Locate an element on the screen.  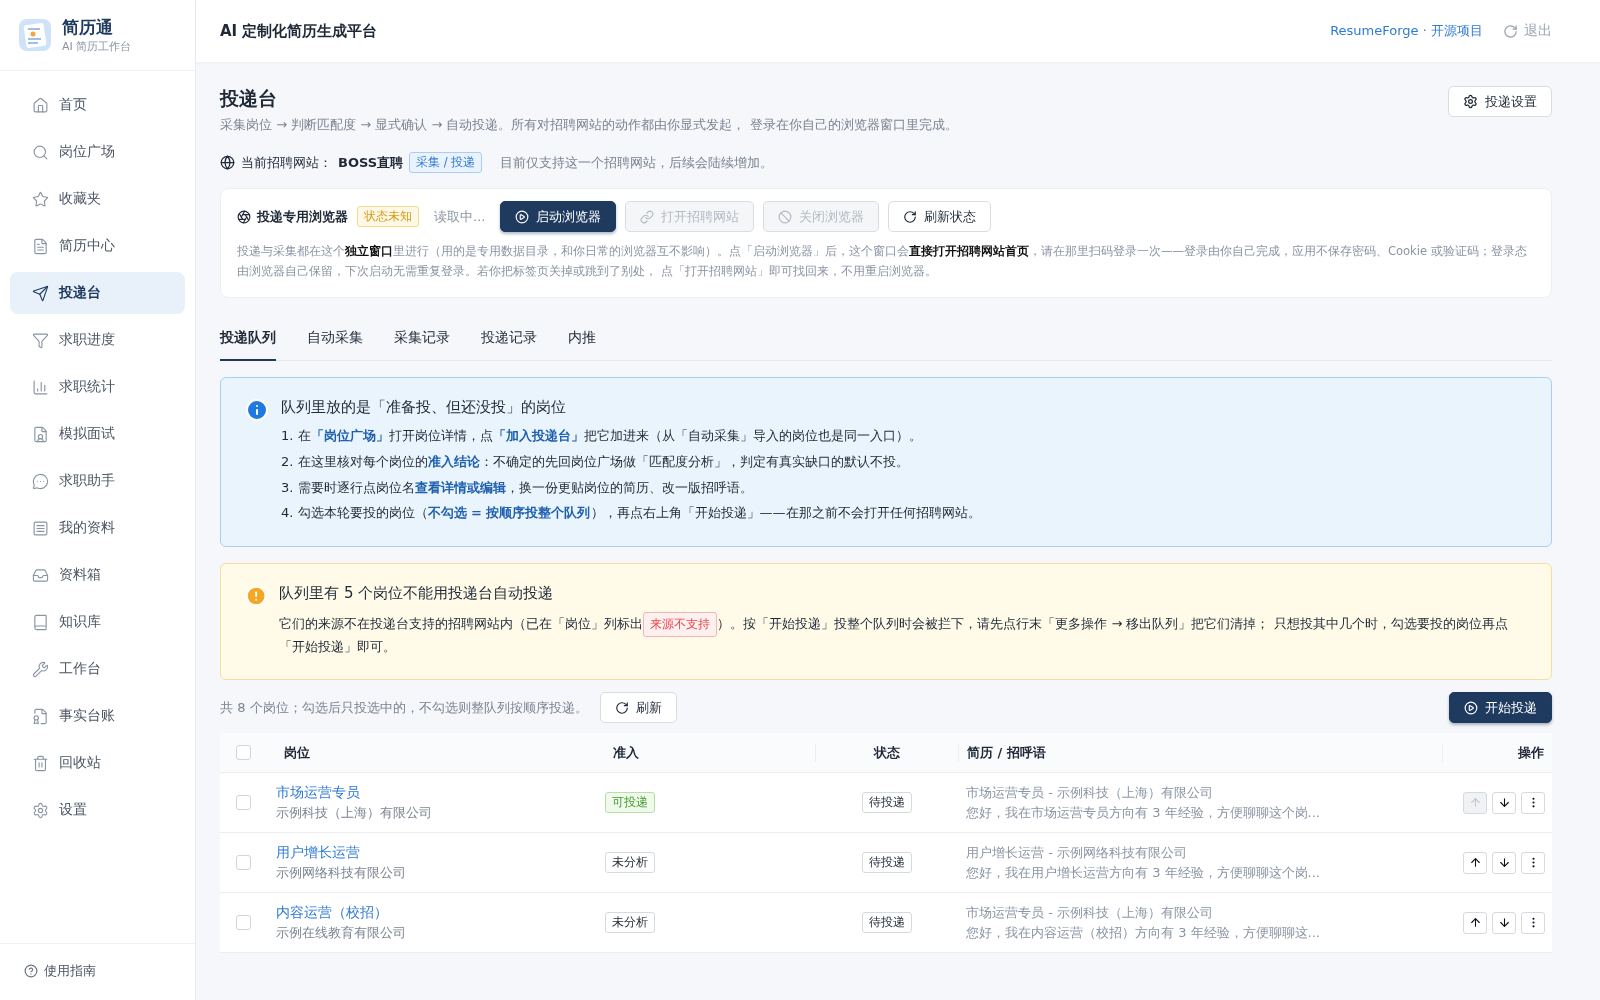
settings-icon is located at coordinates (1470, 101).